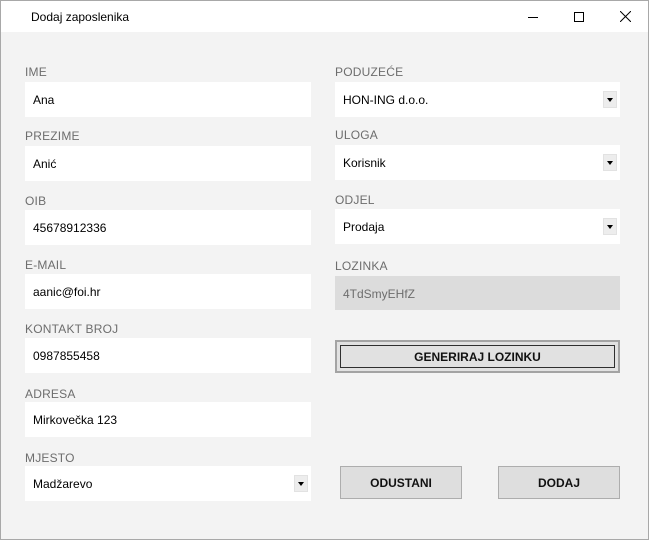 The image size is (649, 540). What do you see at coordinates (369, 72) in the screenshot?
I see `poduzece-label: PODUZEĆE` at bounding box center [369, 72].